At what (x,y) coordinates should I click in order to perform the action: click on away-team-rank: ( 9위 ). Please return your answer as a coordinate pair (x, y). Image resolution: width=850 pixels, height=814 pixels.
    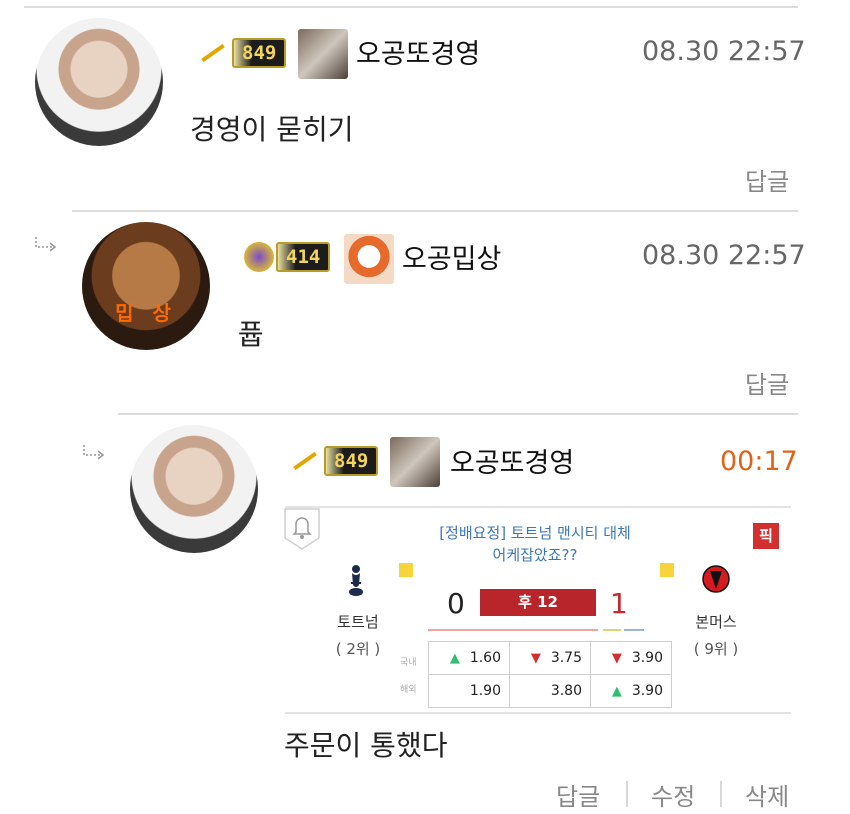
    Looking at the image, I should click on (716, 649).